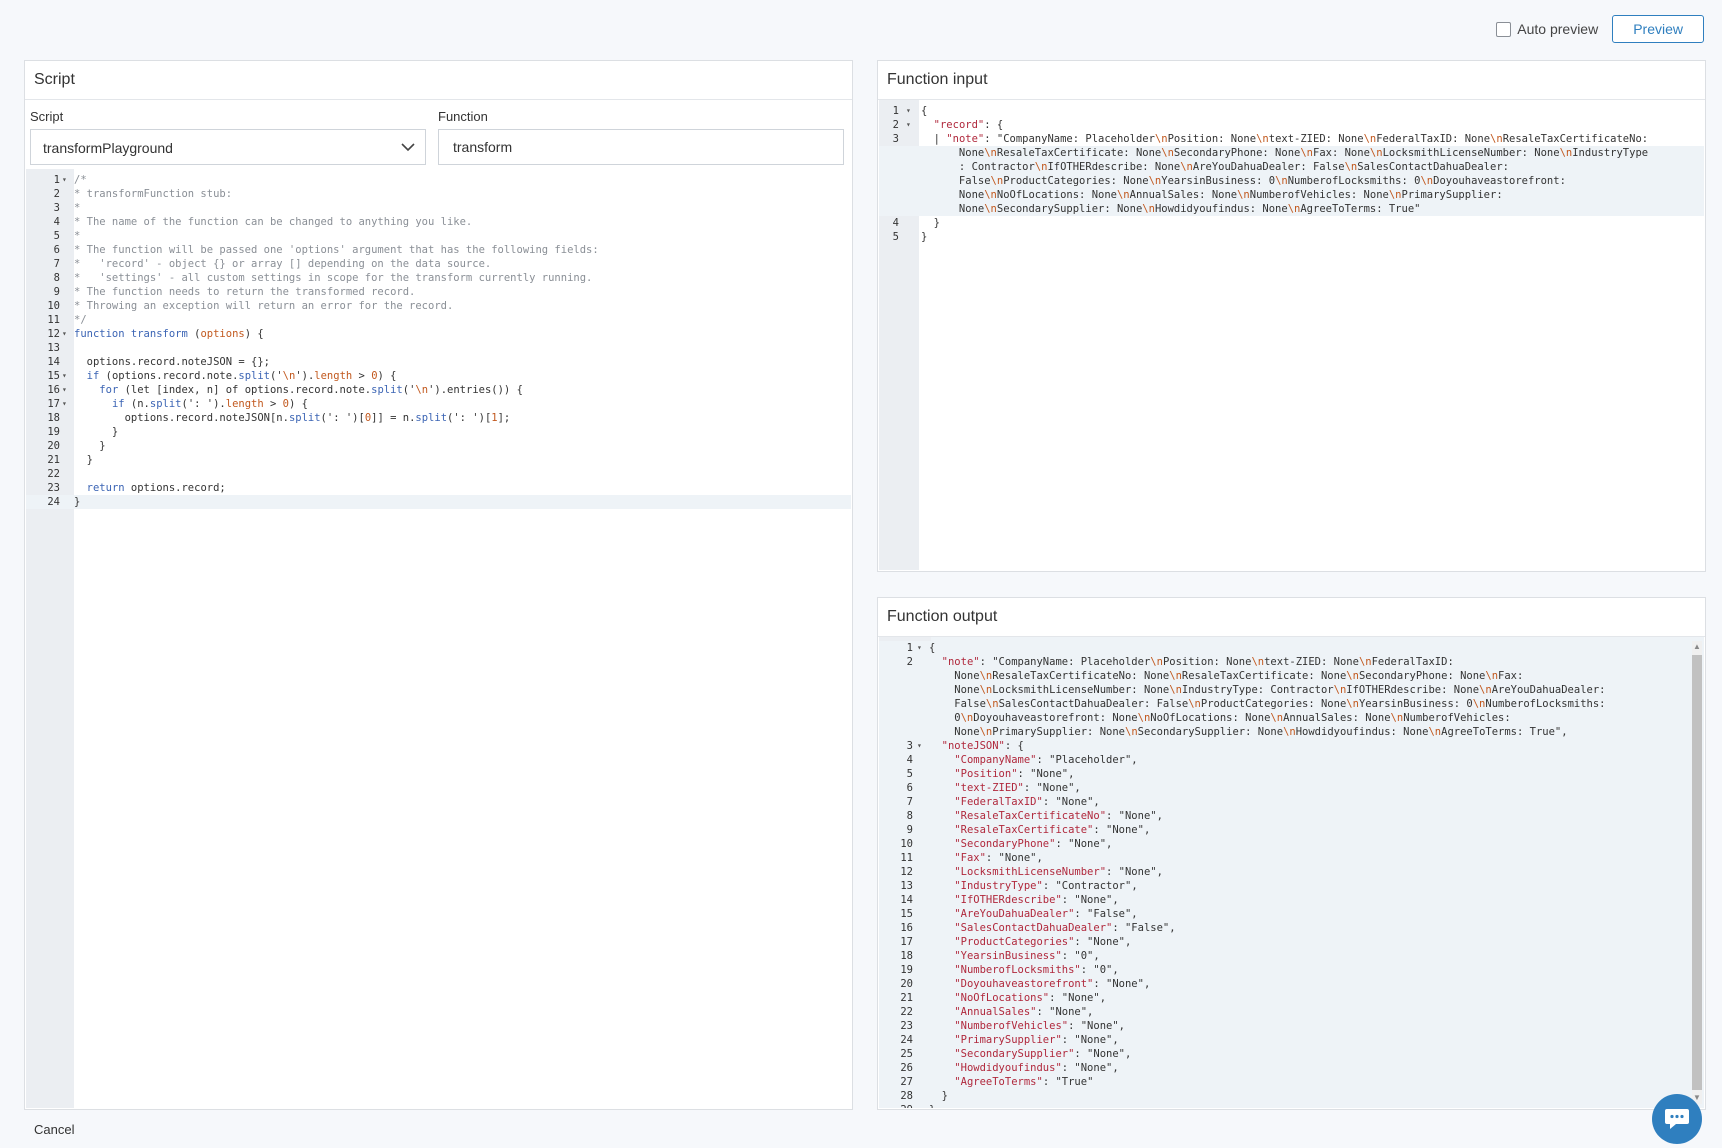 This screenshot has height=1148, width=1722. I want to click on code-line: 4 "CompanyName": "Placeholder",, so click(1291, 760).